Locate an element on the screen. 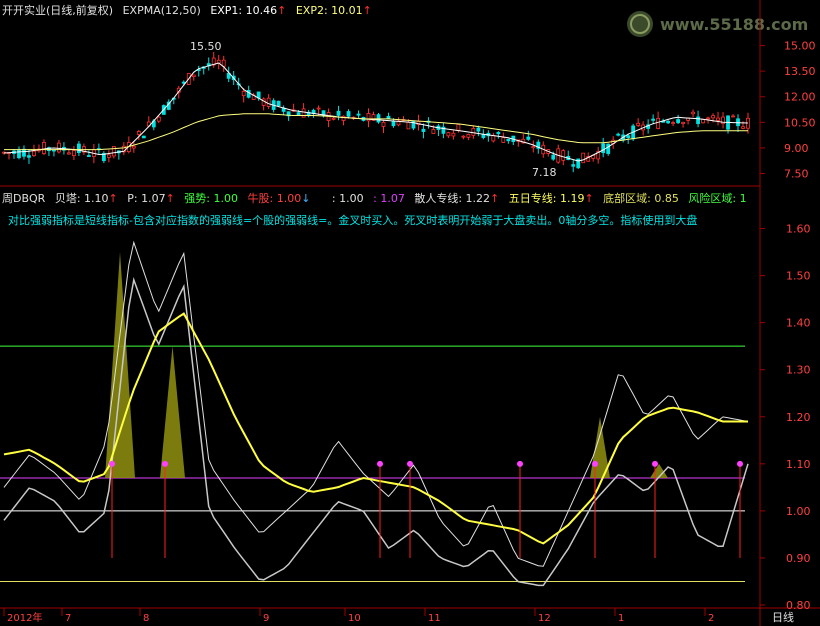  dibu-value: 底部区域: 0.85 is located at coordinates (641, 198).